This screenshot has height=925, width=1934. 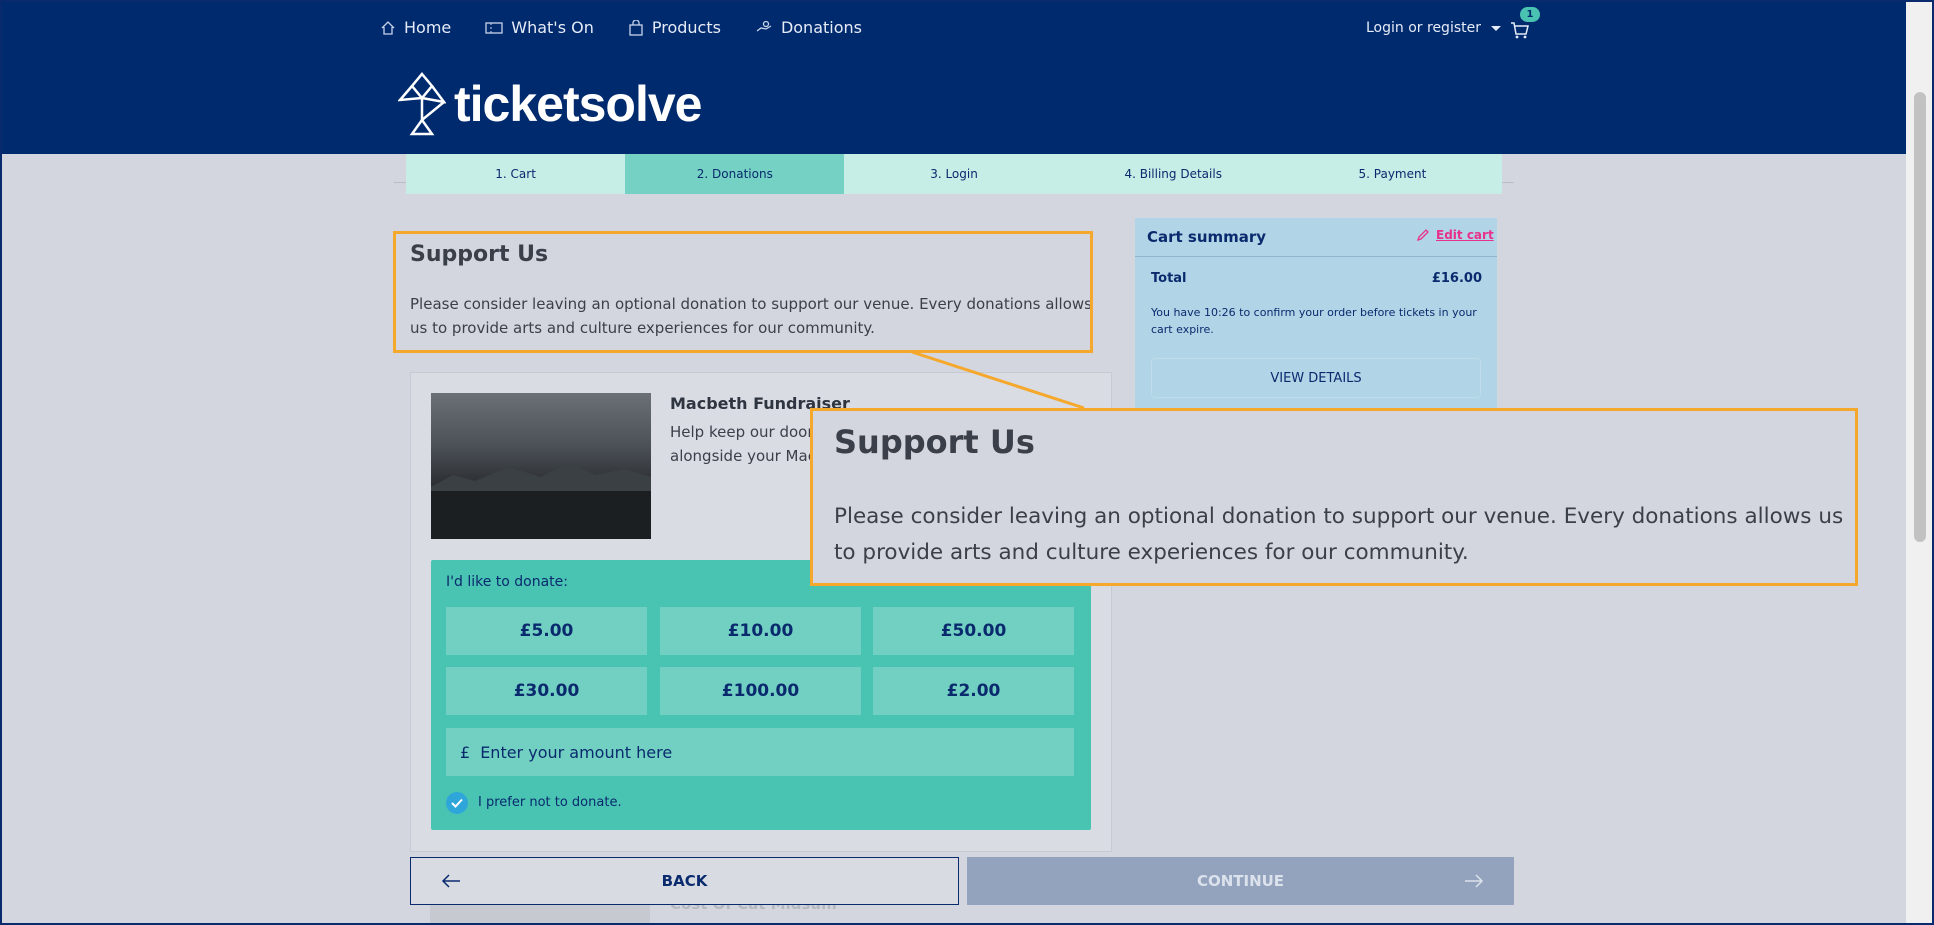 I want to click on cart-summary-title: Cart summary, so click(x=1207, y=237).